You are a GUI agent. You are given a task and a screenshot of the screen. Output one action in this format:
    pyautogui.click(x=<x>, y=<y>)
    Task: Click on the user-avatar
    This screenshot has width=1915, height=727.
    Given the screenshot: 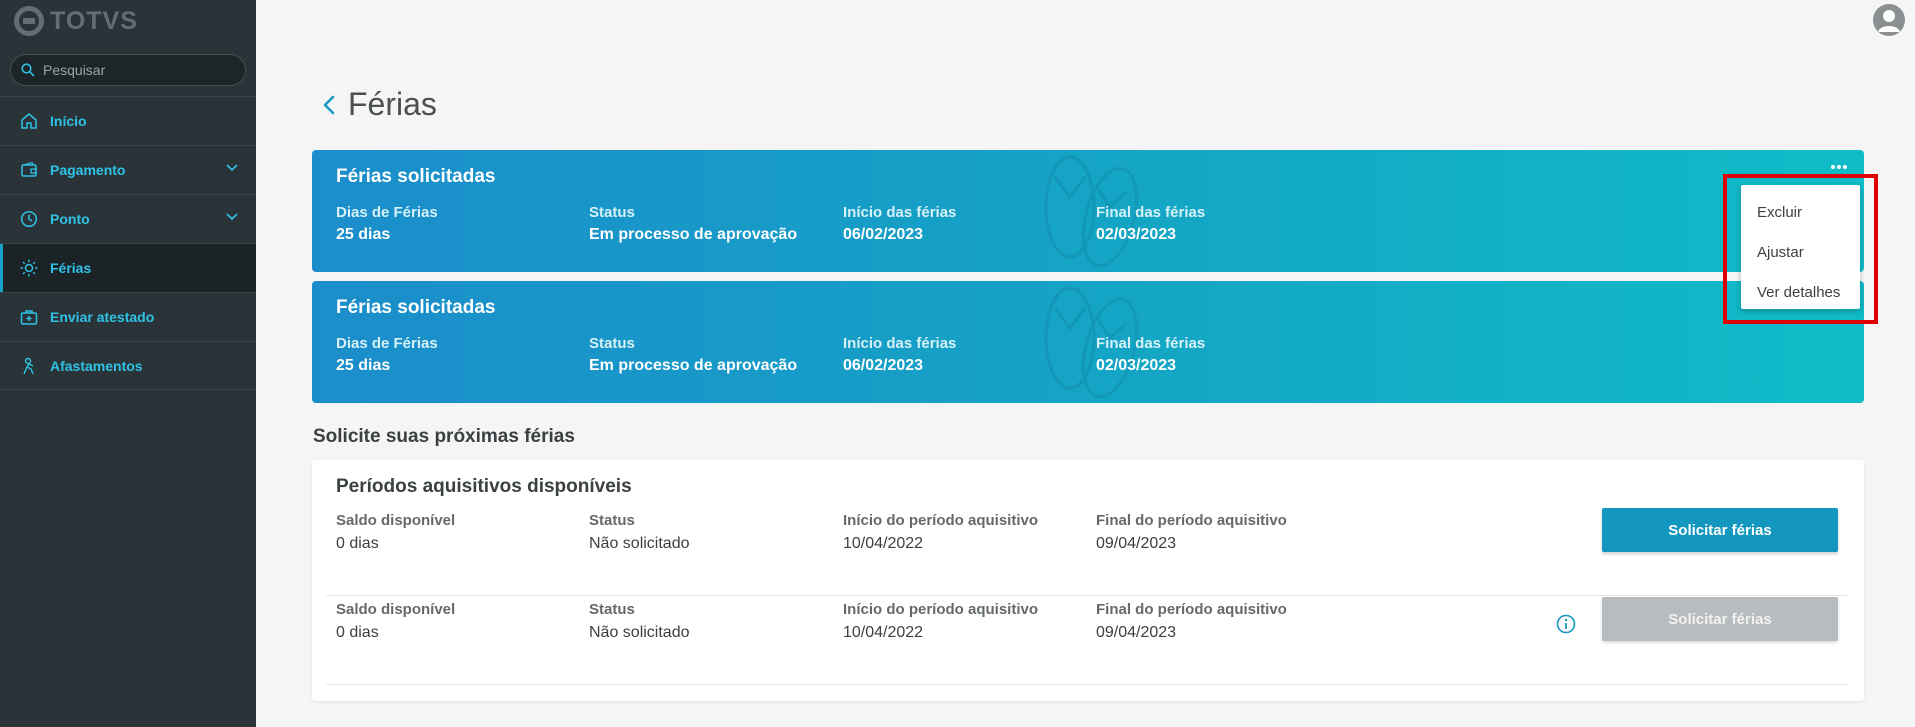 What is the action you would take?
    pyautogui.click(x=1889, y=20)
    